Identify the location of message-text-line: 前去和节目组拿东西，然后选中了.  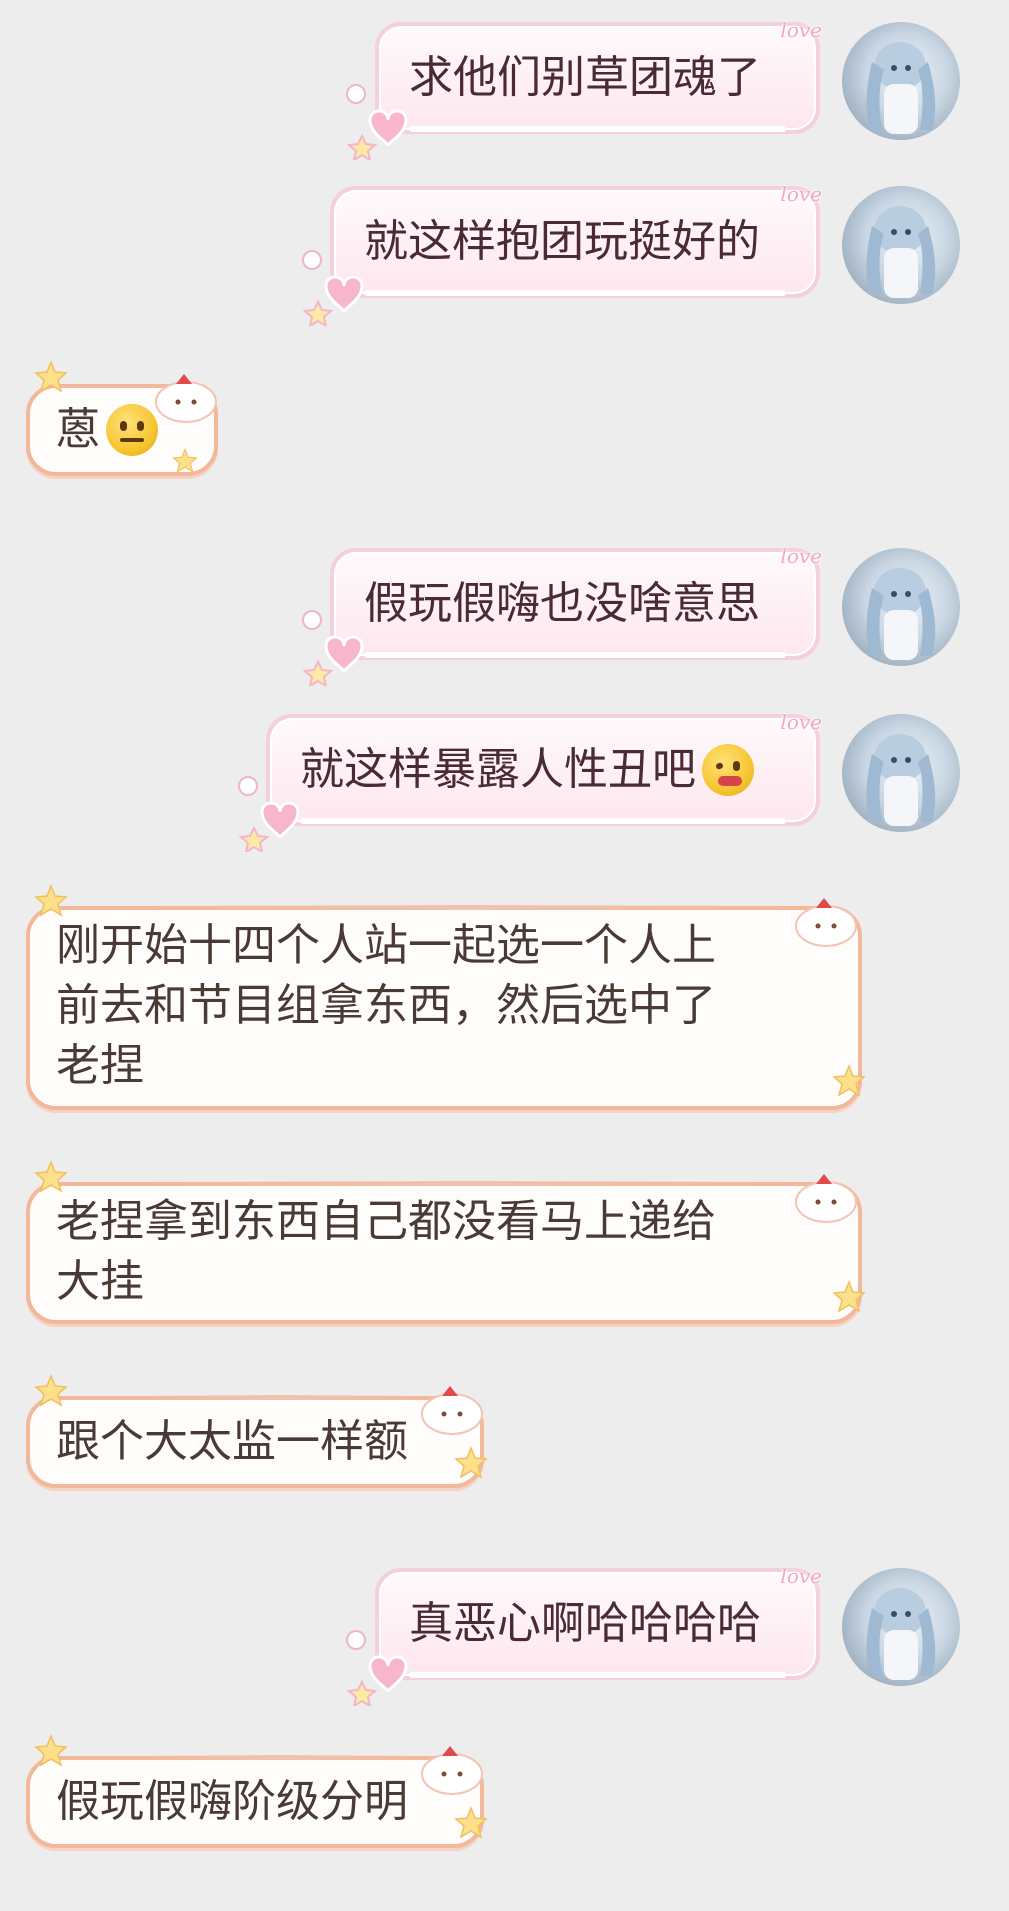
(386, 1005).